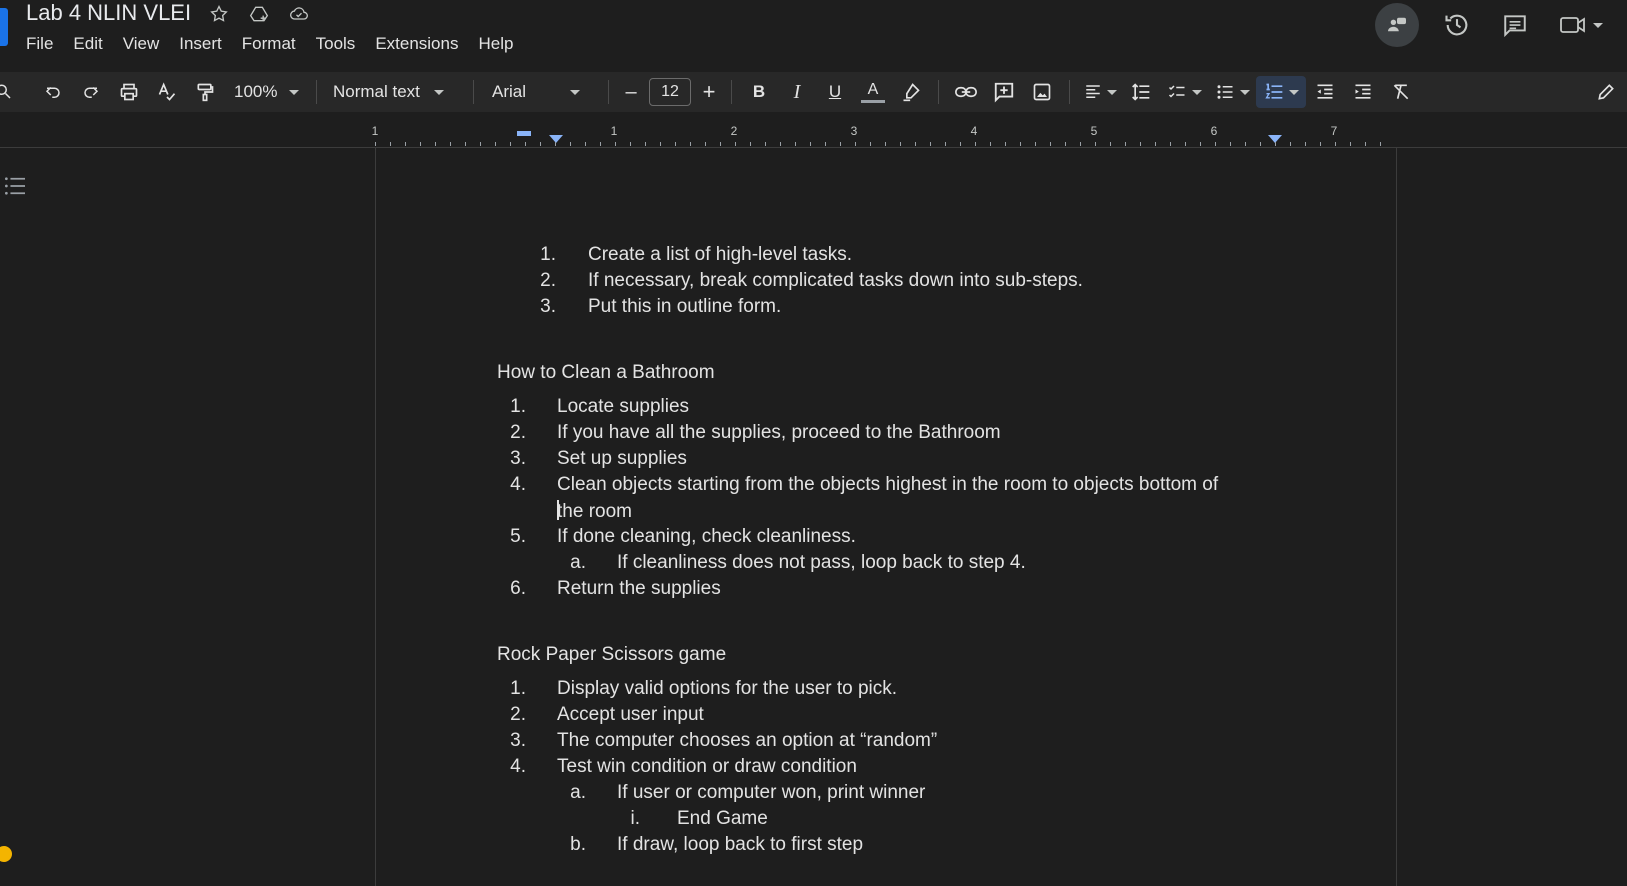 This screenshot has width=1627, height=886. Describe the element at coordinates (39, 44) in the screenshot. I see `menu-file: File` at that location.